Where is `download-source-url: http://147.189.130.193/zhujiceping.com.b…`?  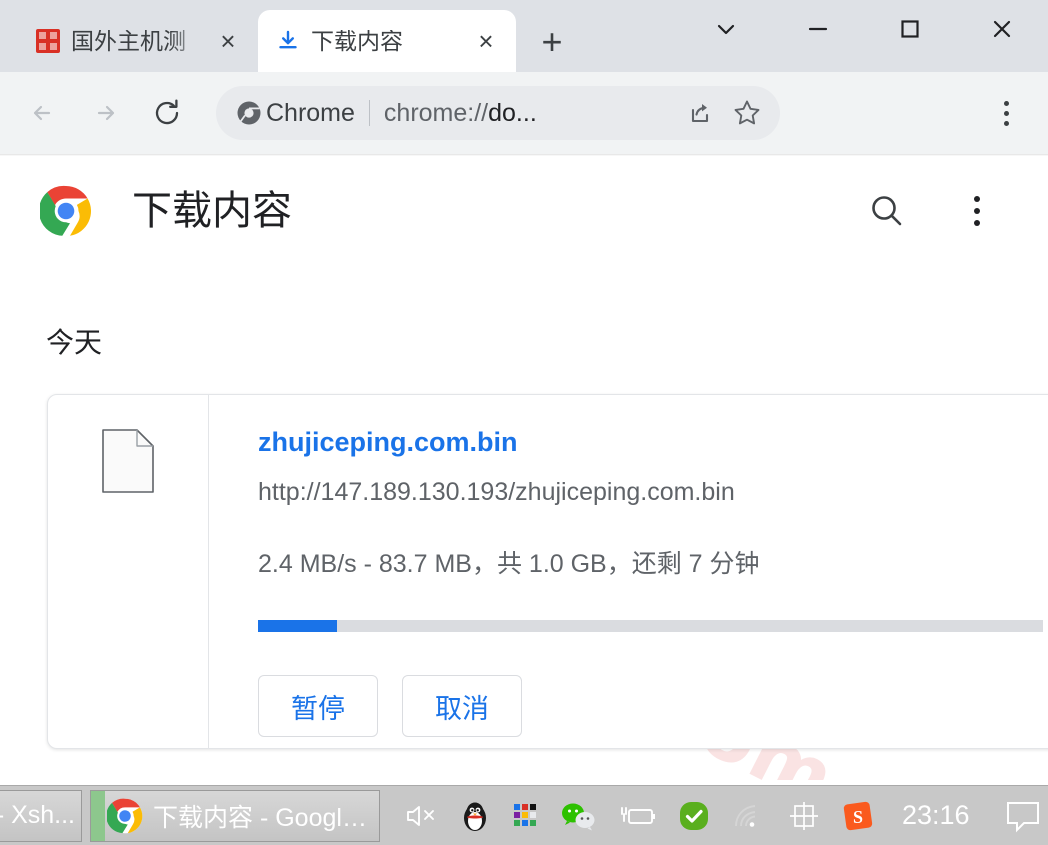
download-source-url: http://147.189.130.193/zhujiceping.com.b… is located at coordinates (496, 492).